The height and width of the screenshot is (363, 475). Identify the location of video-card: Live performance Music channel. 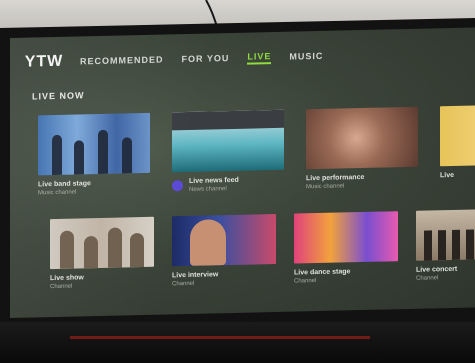
(362, 148).